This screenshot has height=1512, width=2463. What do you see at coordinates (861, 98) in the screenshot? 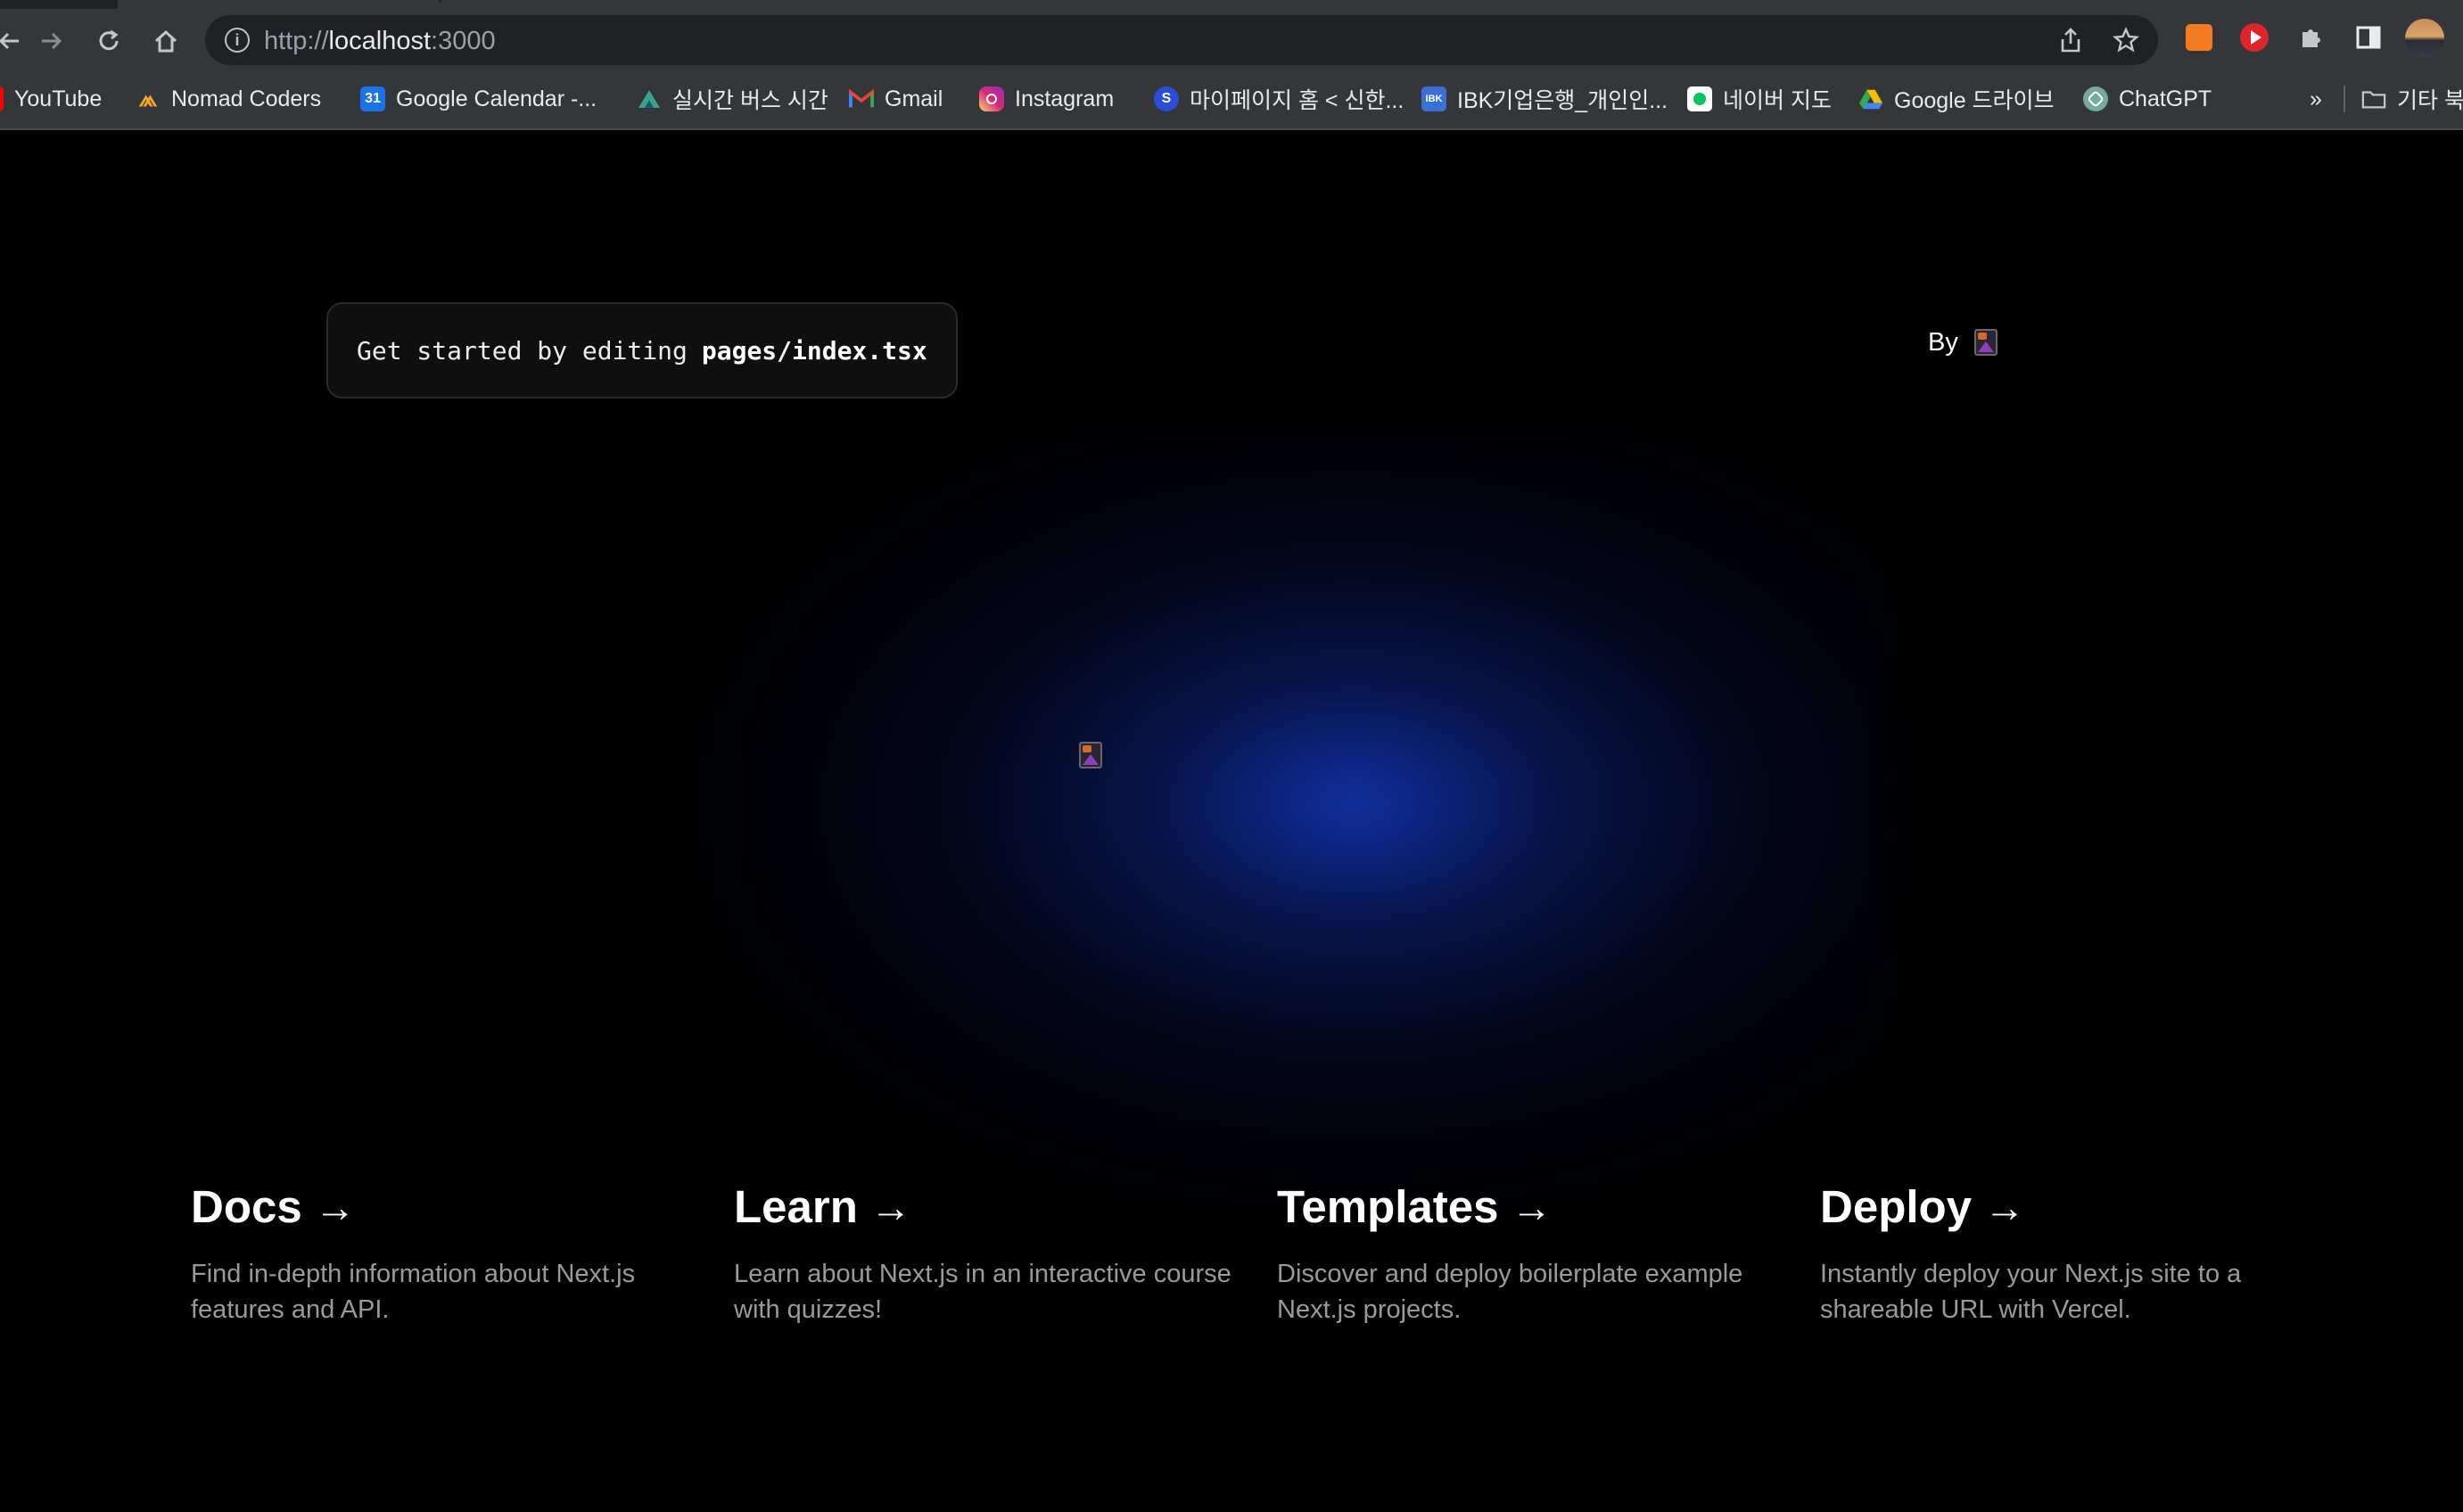
I see `gmail-icon` at bounding box center [861, 98].